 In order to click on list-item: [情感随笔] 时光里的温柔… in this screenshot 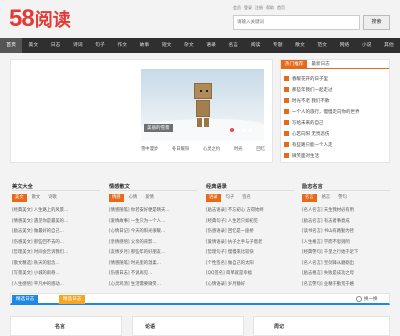, I will do `click(153, 264)`.